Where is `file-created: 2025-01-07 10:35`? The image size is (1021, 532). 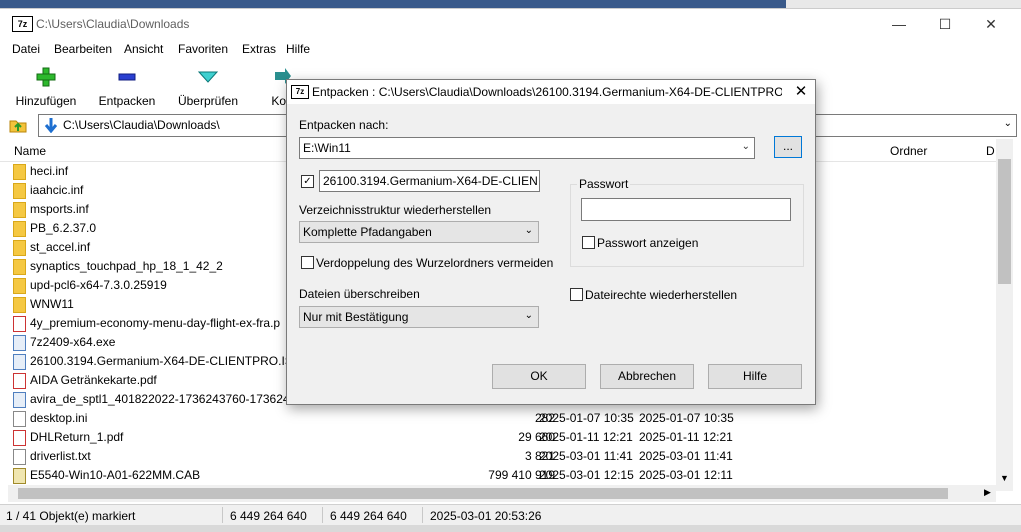
file-created: 2025-01-07 10:35 is located at coordinates (686, 418).